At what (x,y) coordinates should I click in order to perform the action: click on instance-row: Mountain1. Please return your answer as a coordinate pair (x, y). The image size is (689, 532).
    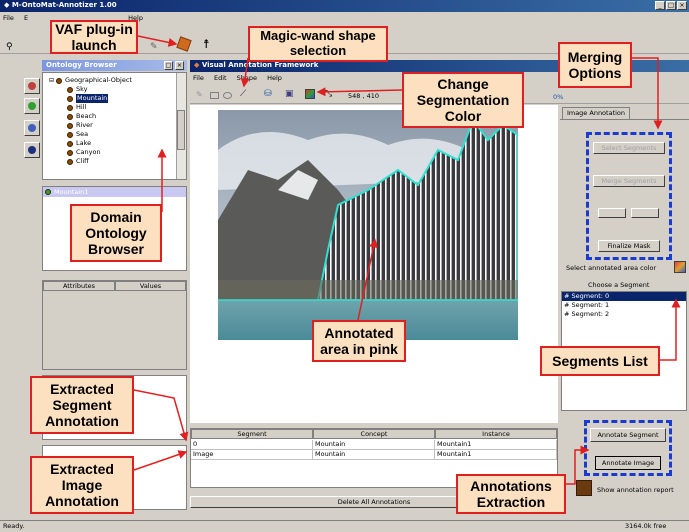
    Looking at the image, I should click on (114, 192).